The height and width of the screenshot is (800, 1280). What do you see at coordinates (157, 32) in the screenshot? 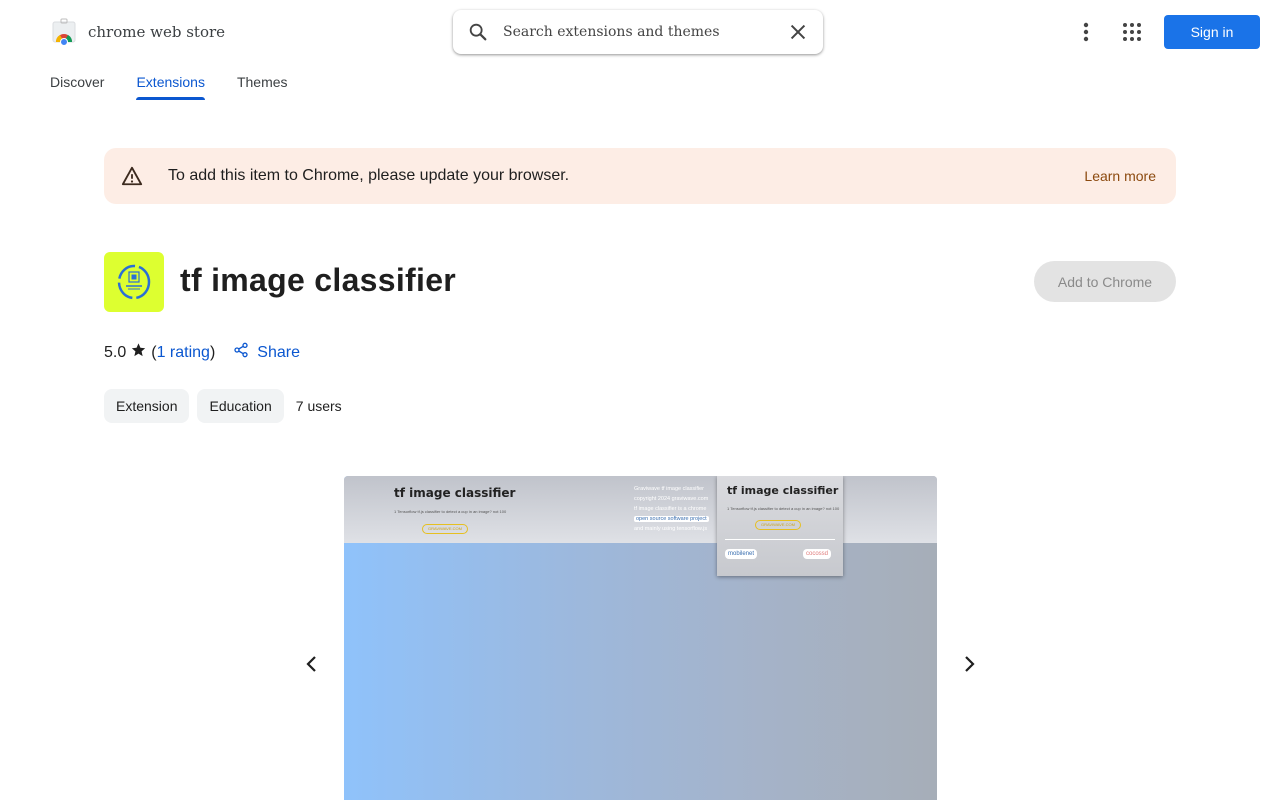
I see `store-name: chrome web store` at bounding box center [157, 32].